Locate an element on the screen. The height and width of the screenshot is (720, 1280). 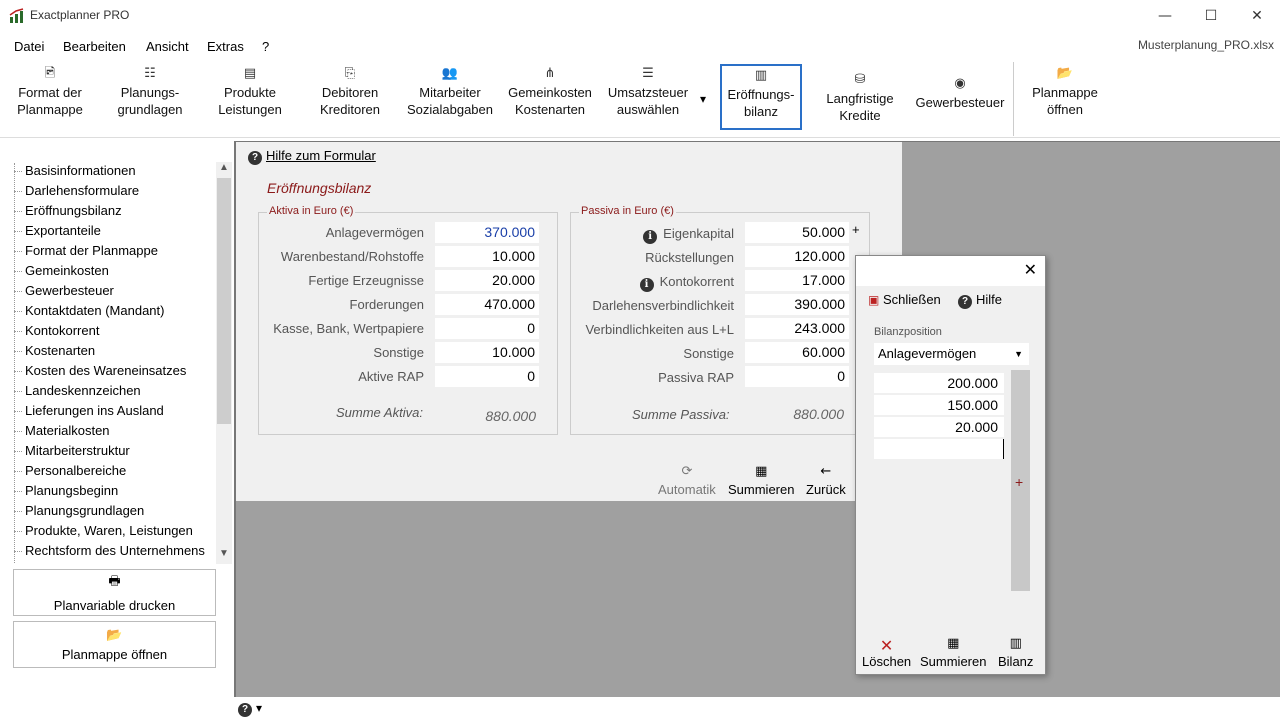
passiva-value-input: 60.000 is located at coordinates (797, 352).